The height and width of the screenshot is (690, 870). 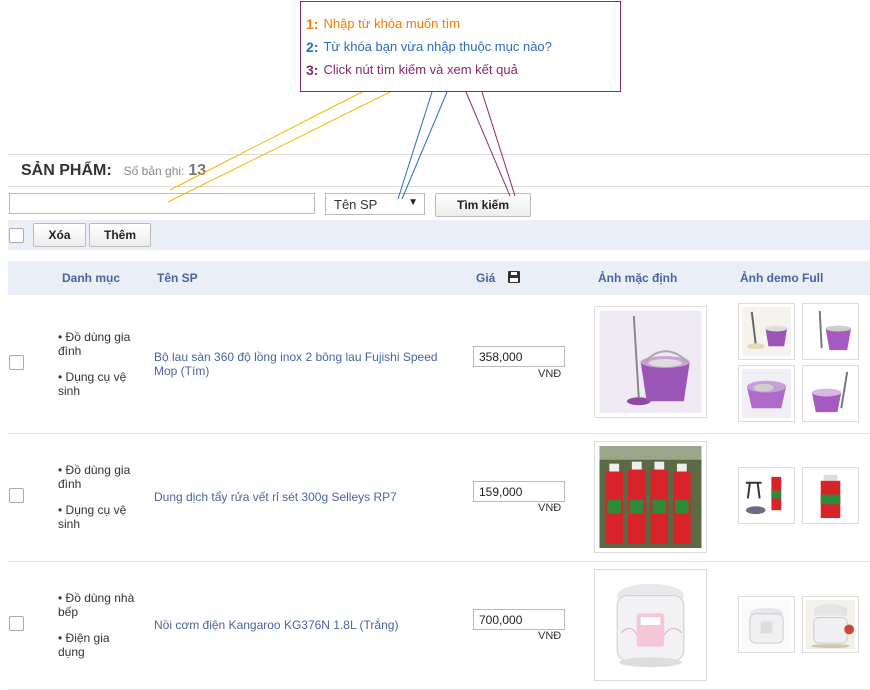 What do you see at coordinates (162, 203) in the screenshot?
I see `search-input` at bounding box center [162, 203].